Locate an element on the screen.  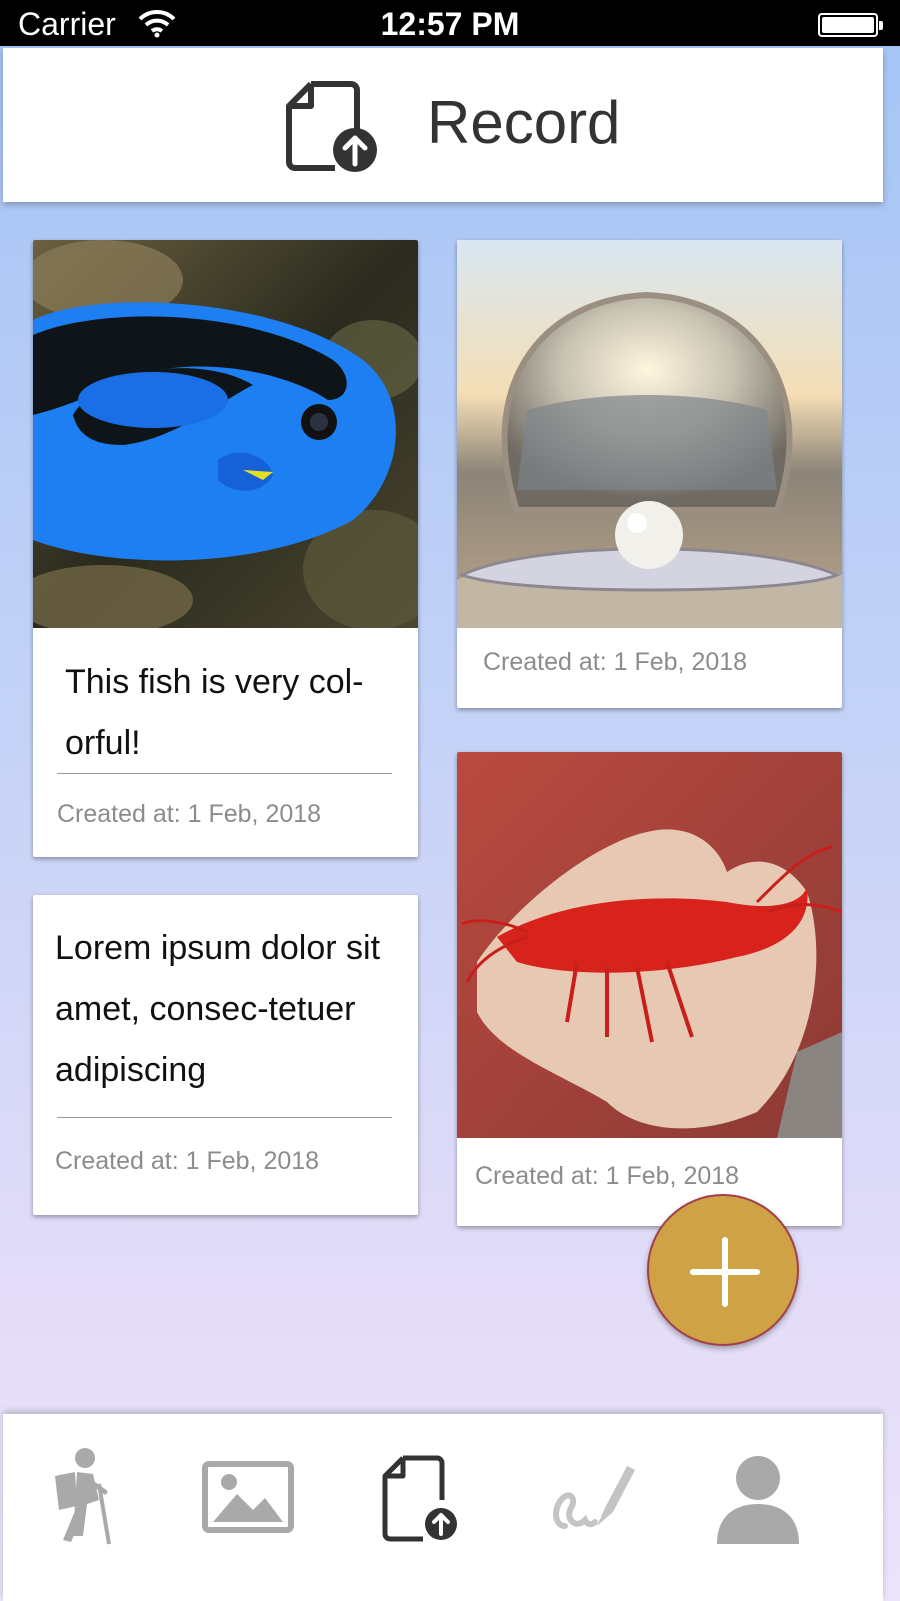
red-shrimp-in-hand-photo is located at coordinates (649, 945).